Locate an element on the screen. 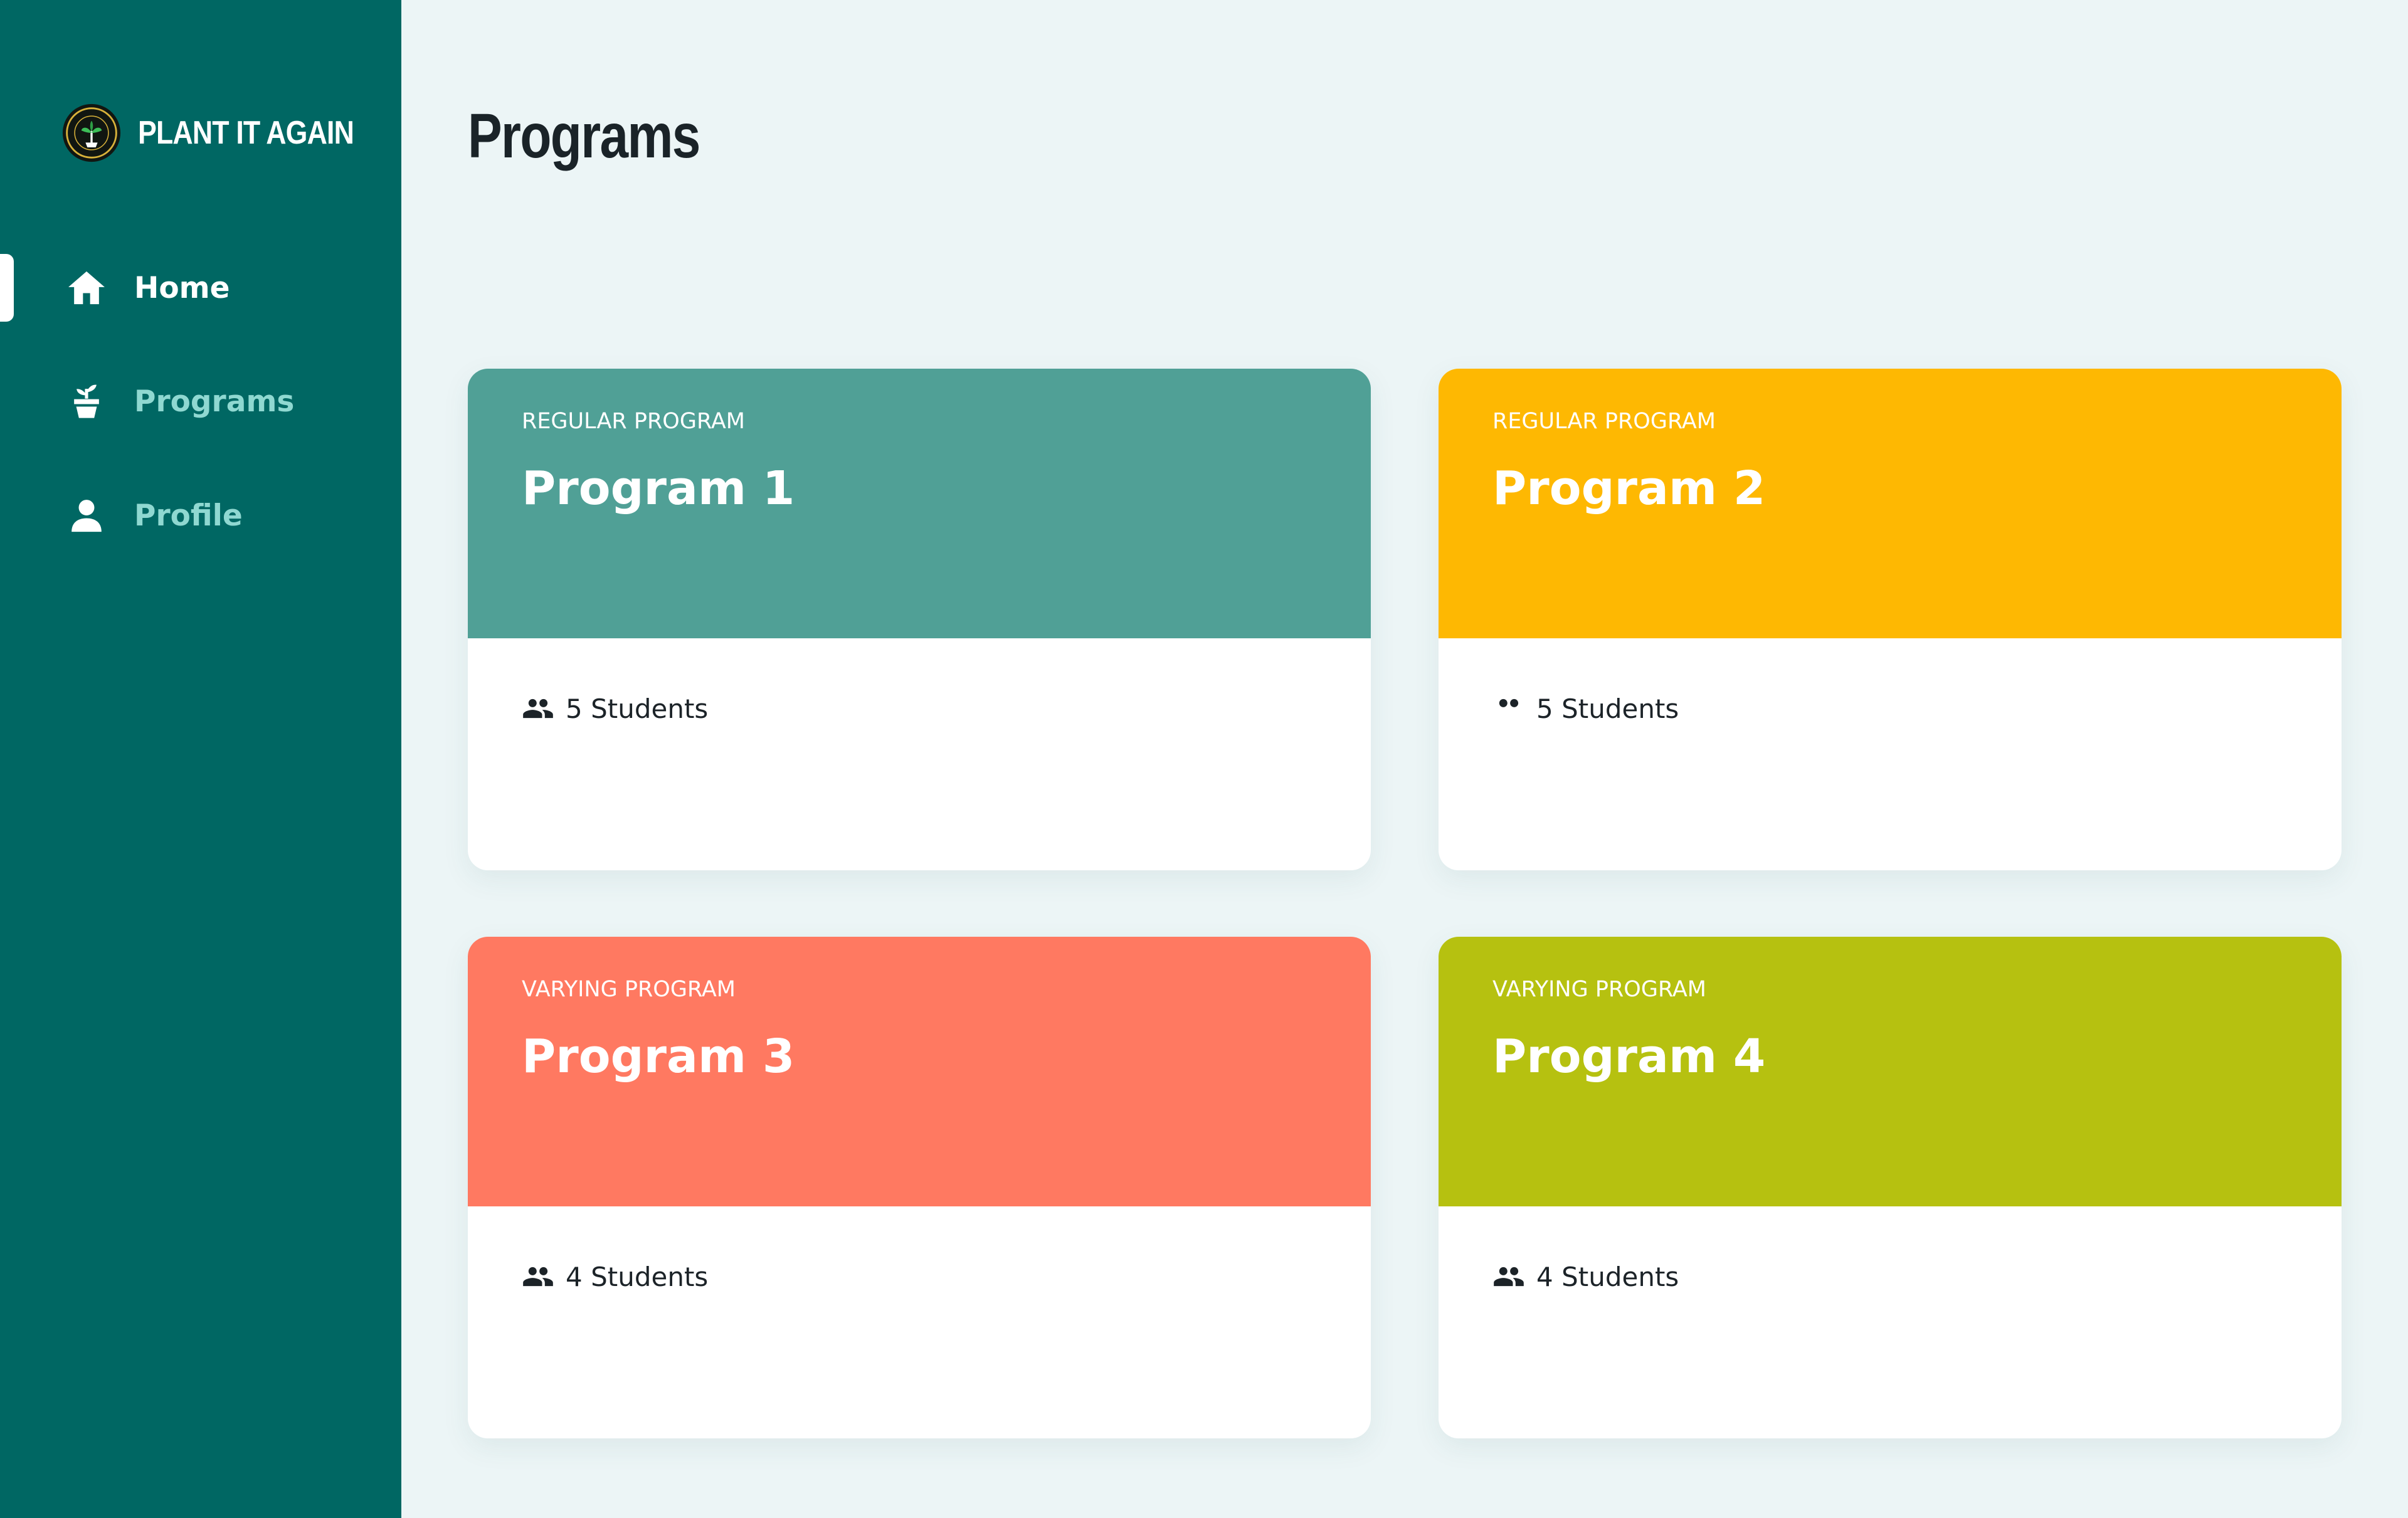  program-title: Program 4 is located at coordinates (1629, 1056).